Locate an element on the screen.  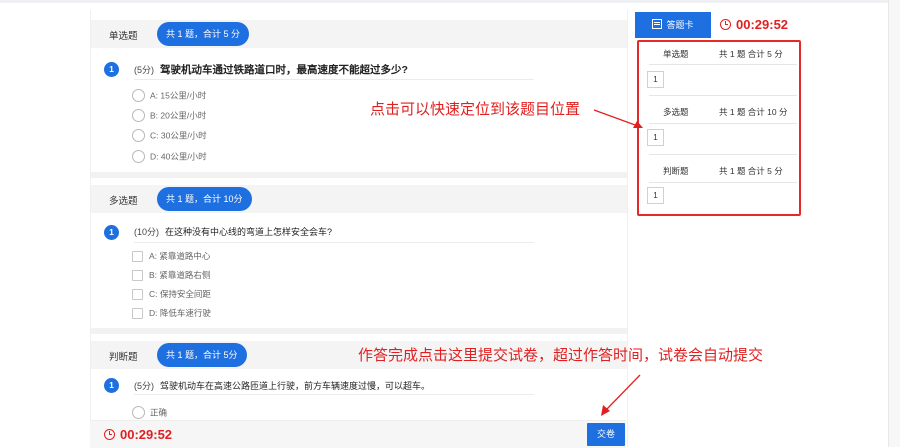
nav-group-name: 单选题 is located at coordinates (676, 54).